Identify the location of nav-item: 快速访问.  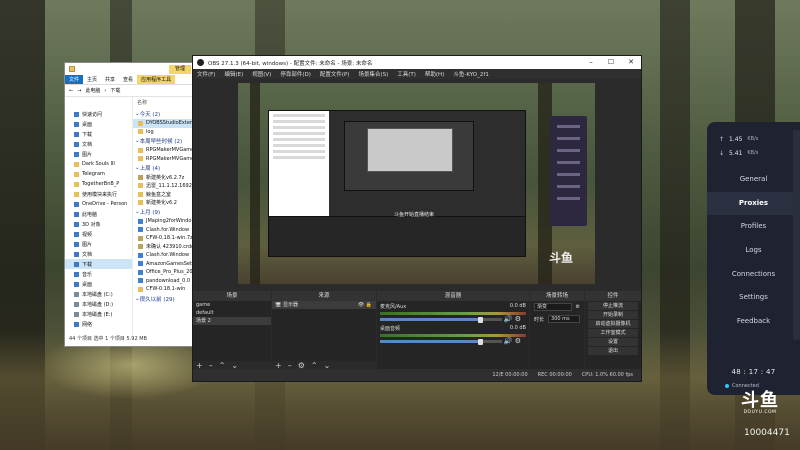
(98, 114).